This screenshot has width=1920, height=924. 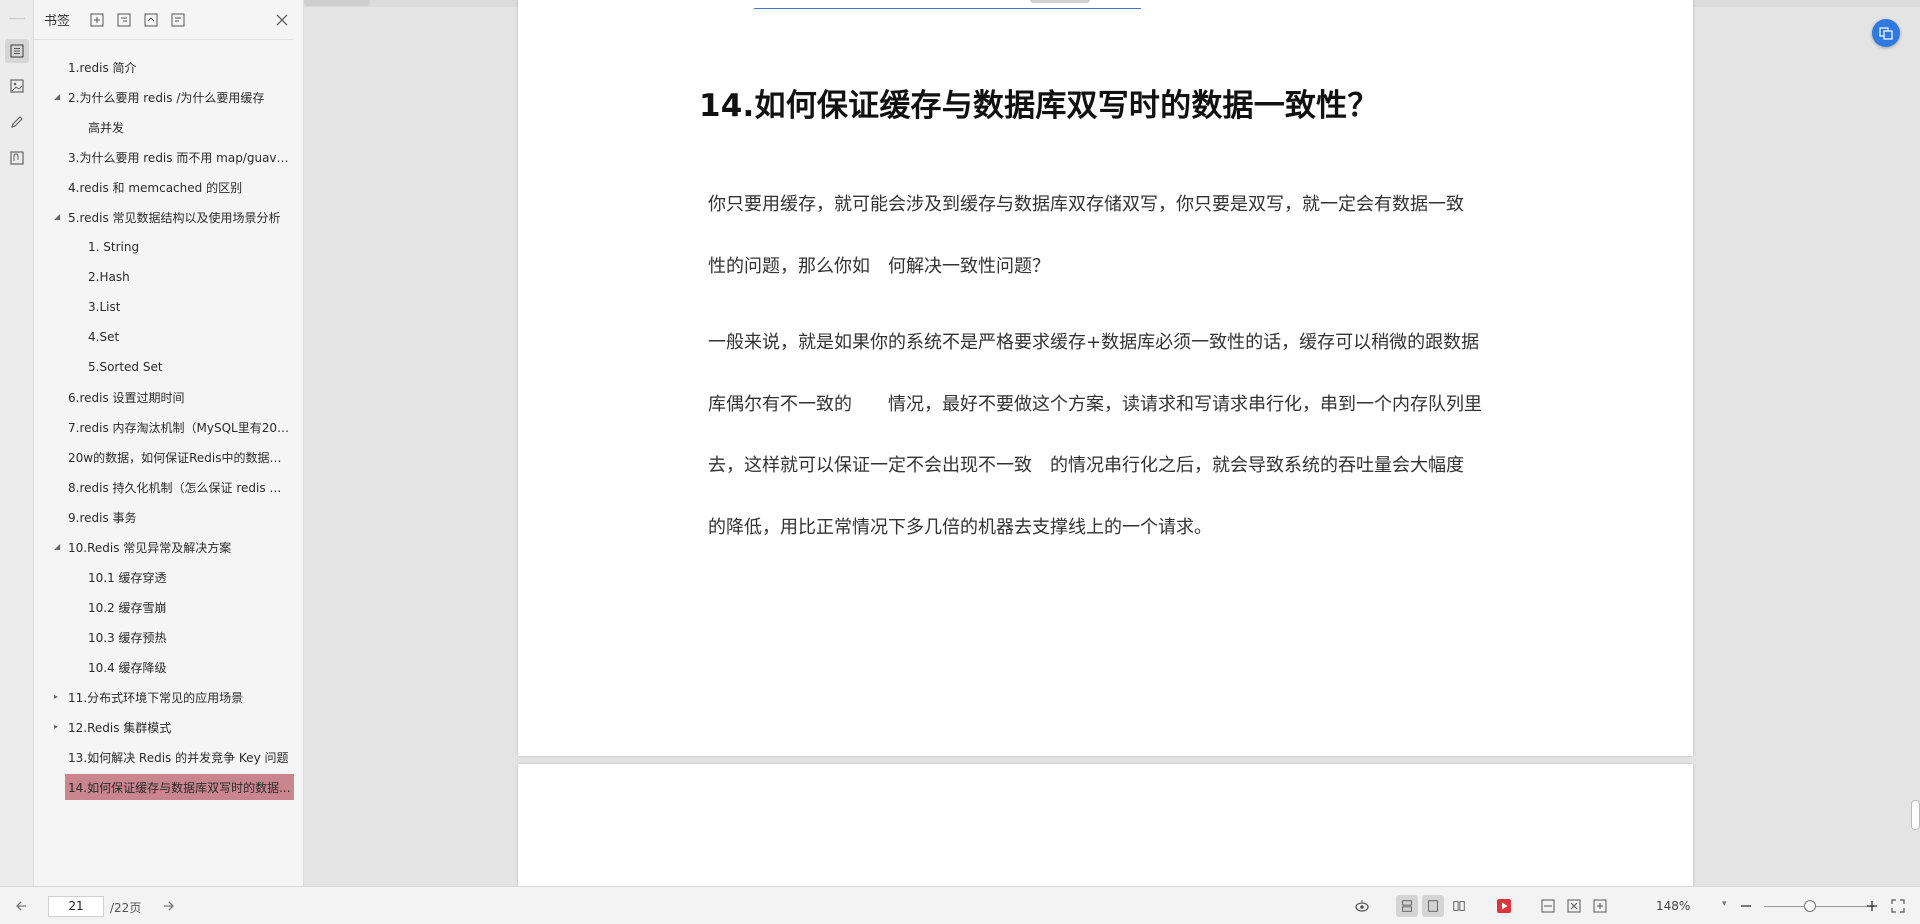 I want to click on bookmark-label: 12.Redis 集群模式, so click(x=120, y=727).